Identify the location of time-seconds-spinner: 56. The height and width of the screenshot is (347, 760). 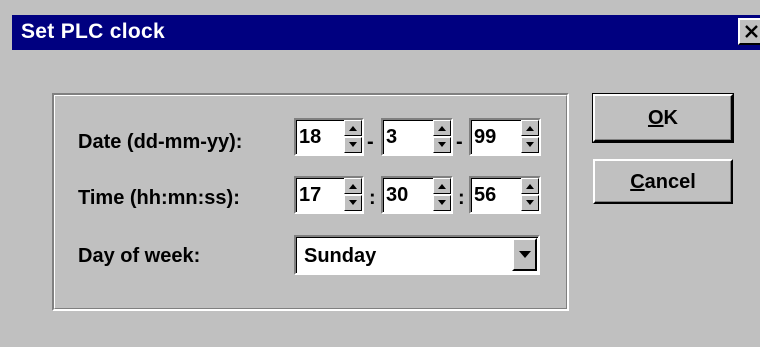
(505, 195).